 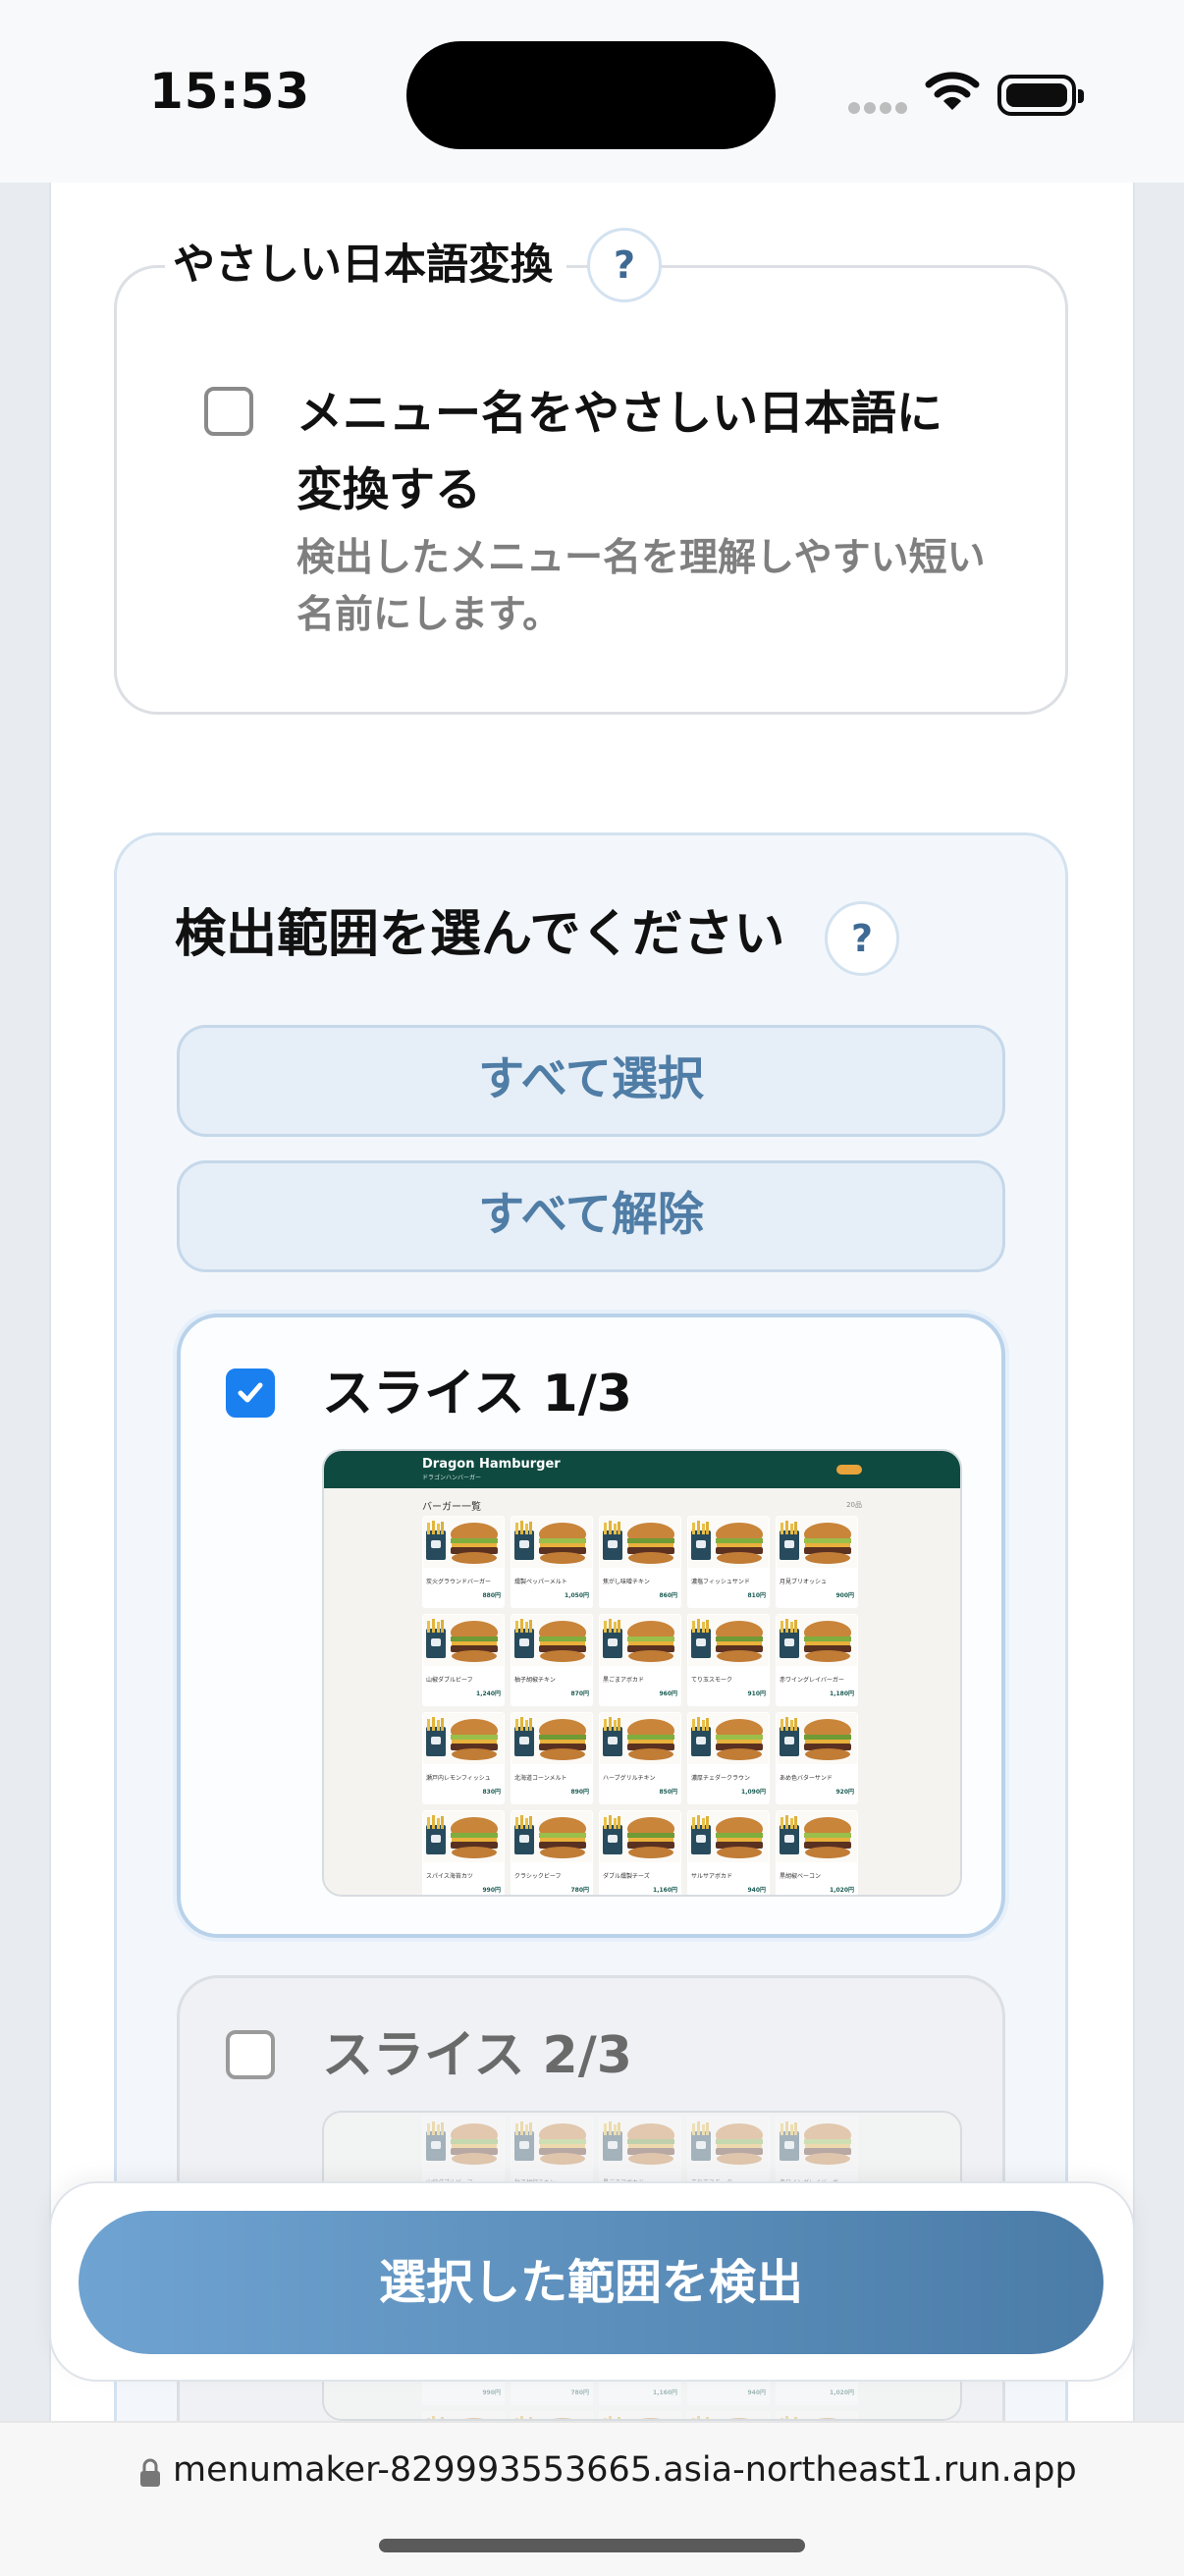 I want to click on preview-item-price: 990円, so click(x=491, y=1890).